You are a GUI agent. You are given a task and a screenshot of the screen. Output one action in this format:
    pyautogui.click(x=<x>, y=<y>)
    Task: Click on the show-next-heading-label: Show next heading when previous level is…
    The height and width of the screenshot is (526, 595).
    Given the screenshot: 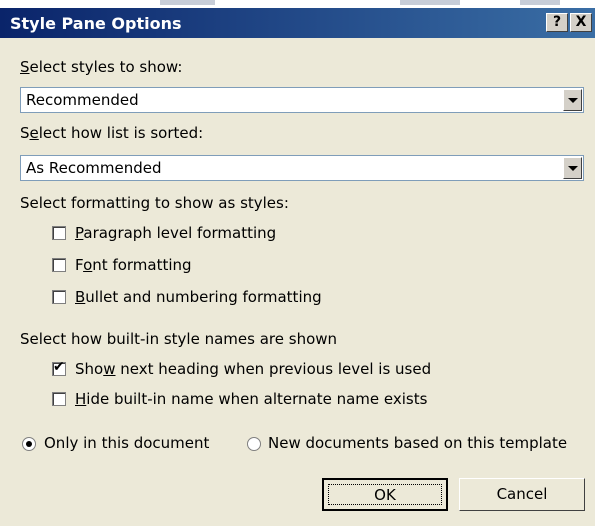 What is the action you would take?
    pyautogui.click(x=253, y=369)
    